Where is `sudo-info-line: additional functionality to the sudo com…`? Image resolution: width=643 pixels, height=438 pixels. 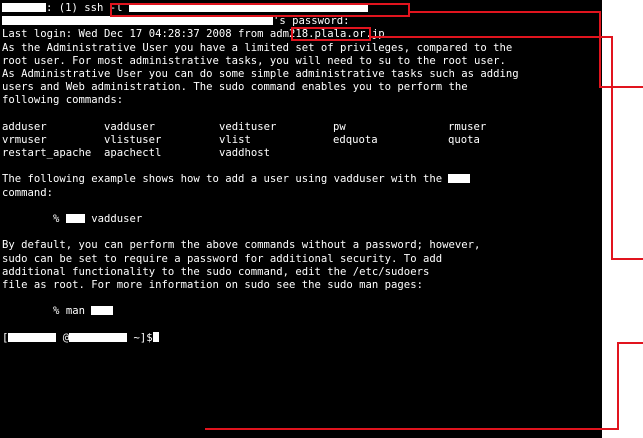
sudo-info-line: additional functionality to the sudo com… is located at coordinates (216, 271).